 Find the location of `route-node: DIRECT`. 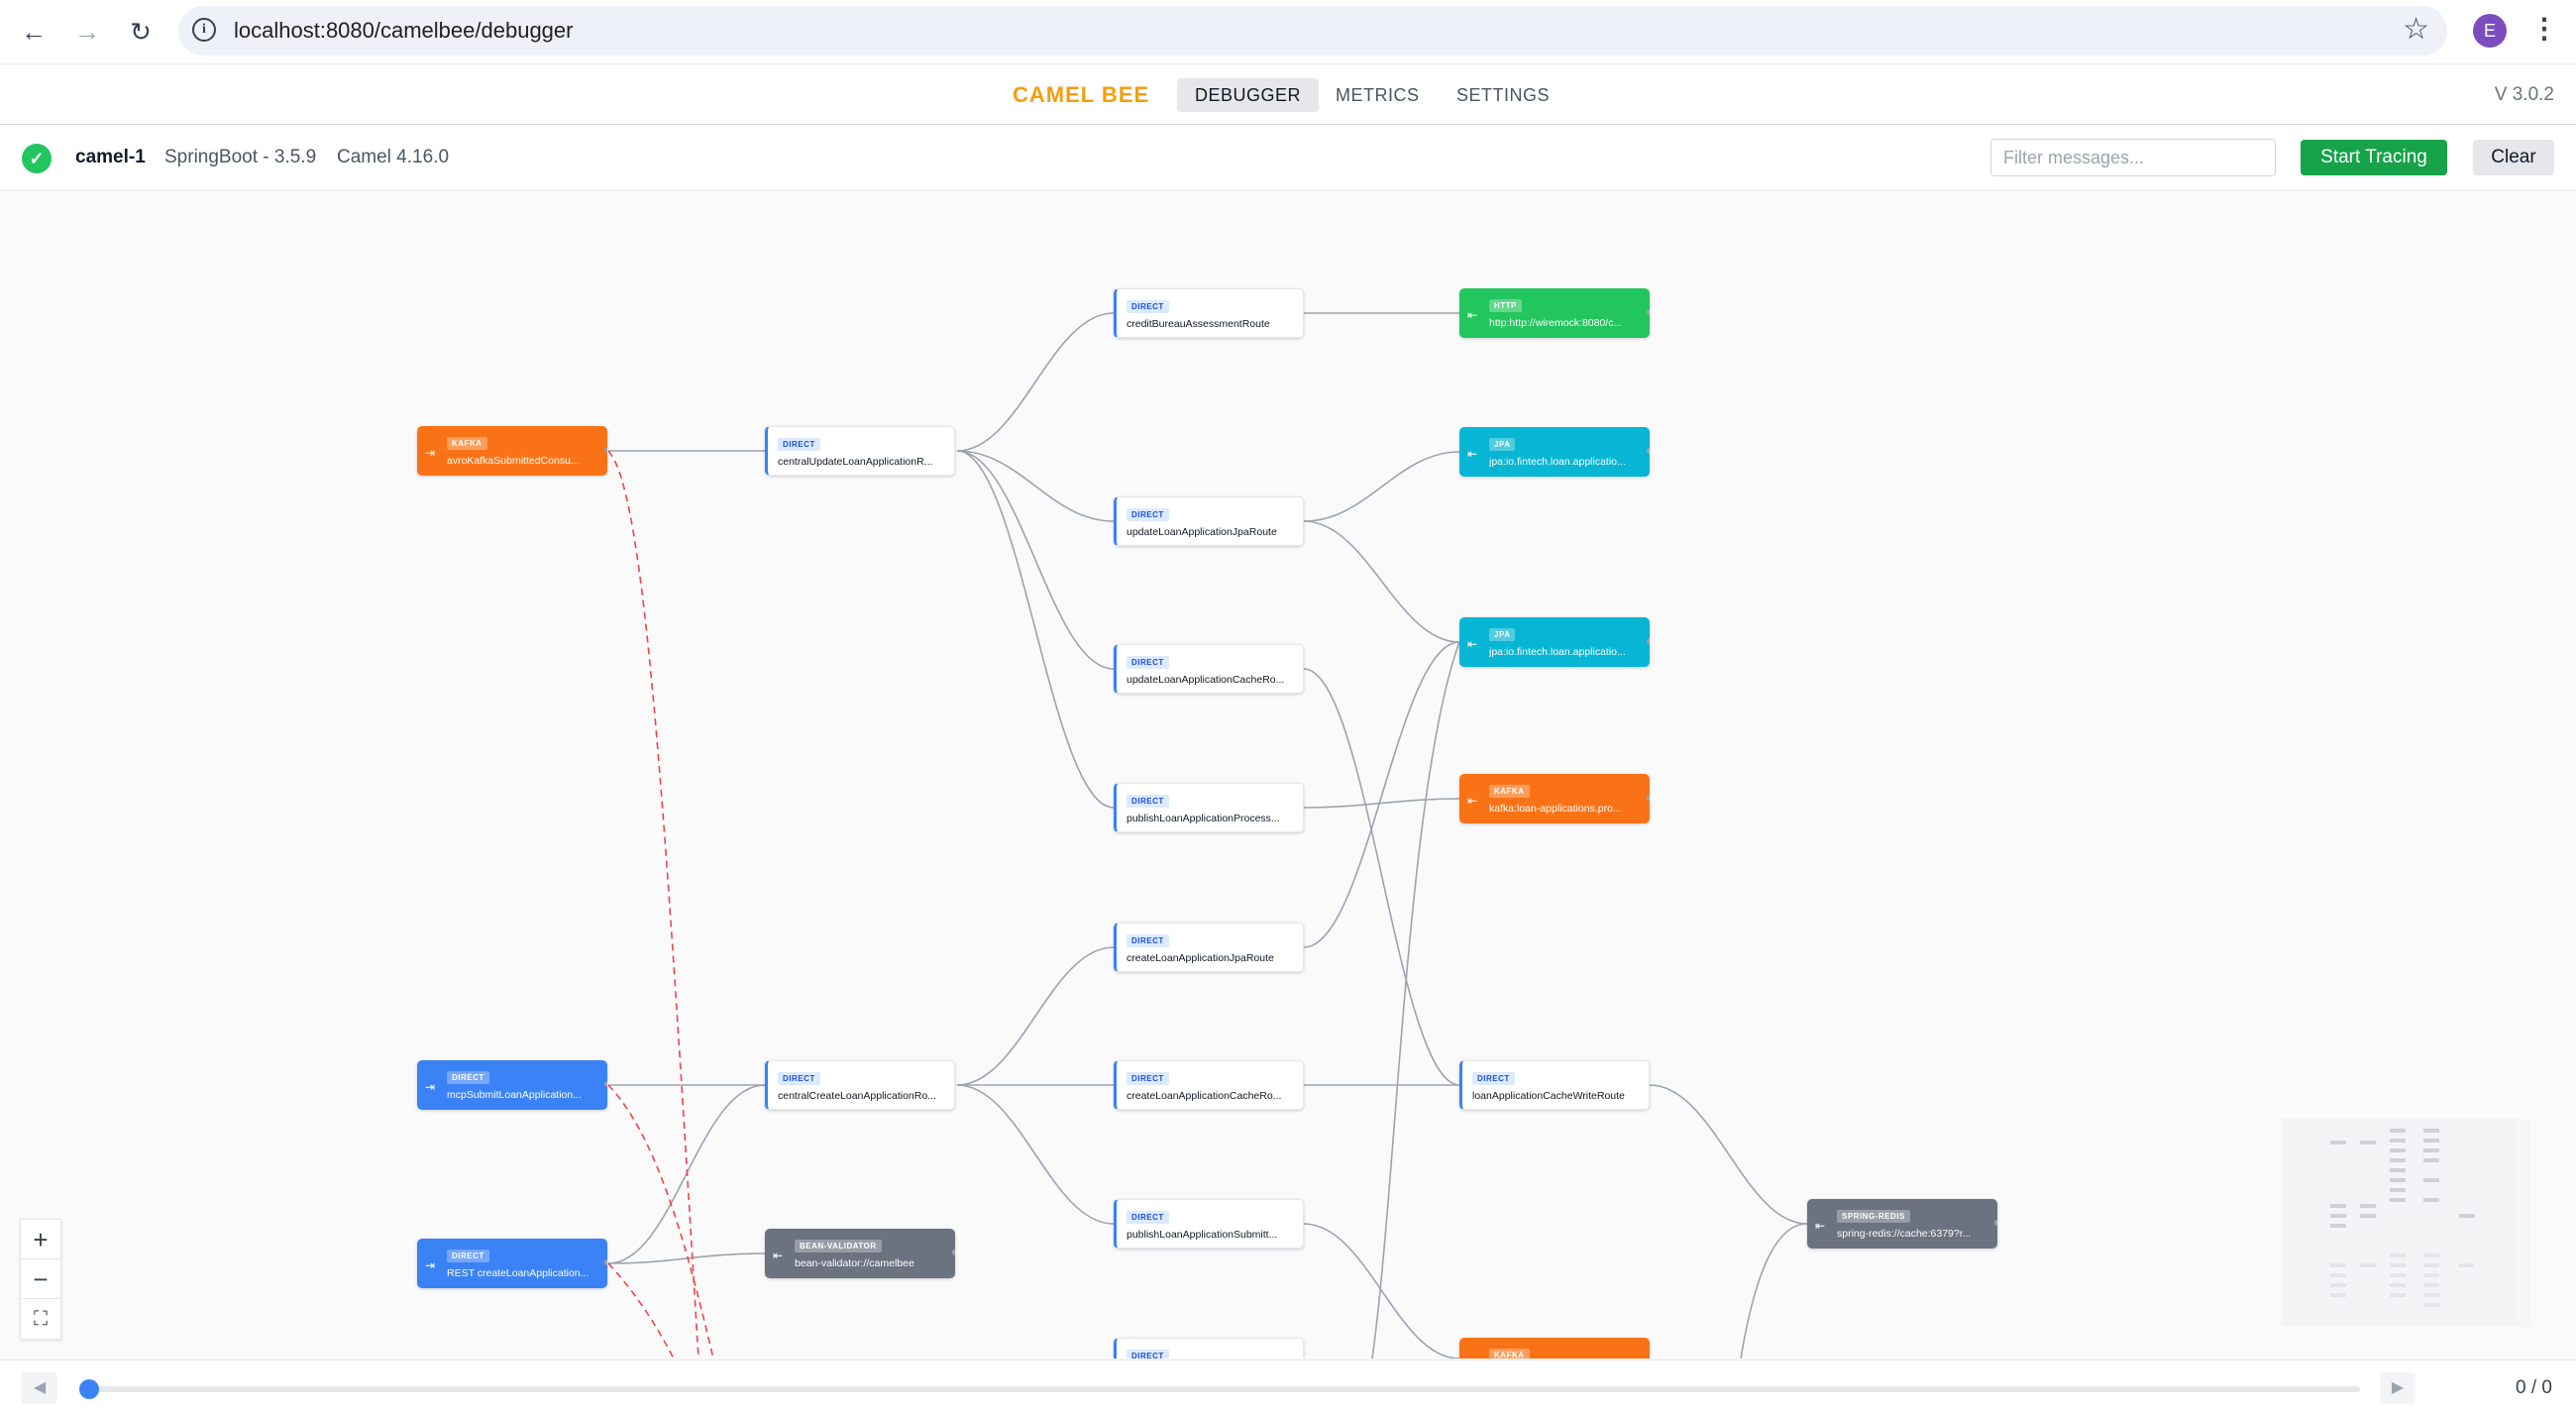

route-node: DIRECT is located at coordinates (1209, 1349).